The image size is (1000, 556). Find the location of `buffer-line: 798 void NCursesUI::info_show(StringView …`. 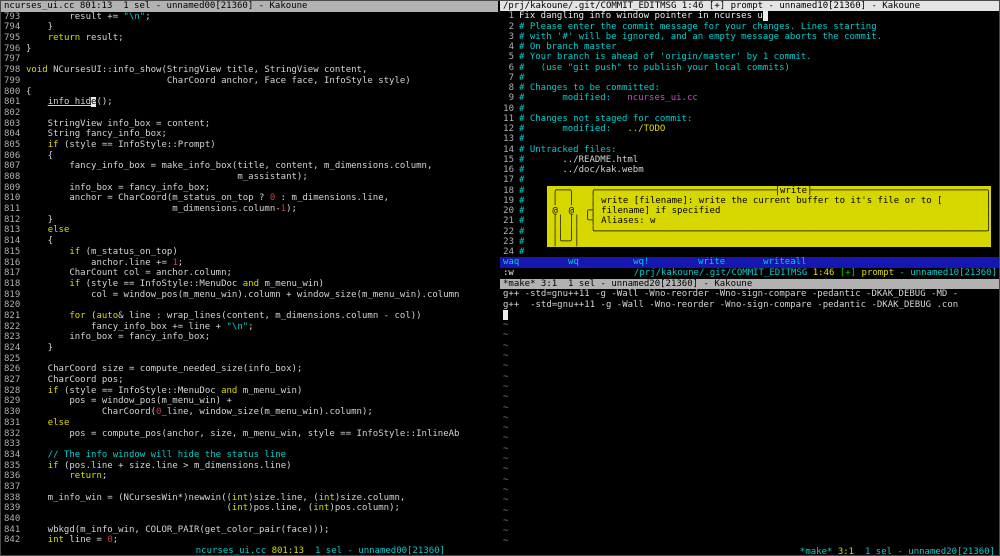

buffer-line: 798 void NCursesUI::info_show(StringView … is located at coordinates (251, 70).